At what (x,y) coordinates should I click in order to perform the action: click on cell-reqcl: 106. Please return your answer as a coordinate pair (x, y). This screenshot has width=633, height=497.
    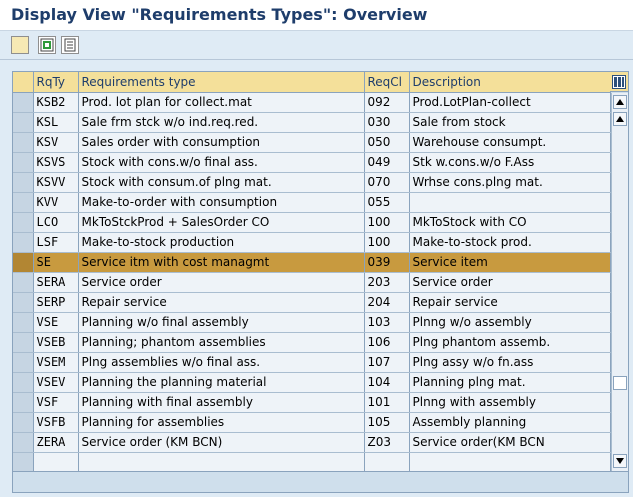
    Looking at the image, I should click on (387, 342).